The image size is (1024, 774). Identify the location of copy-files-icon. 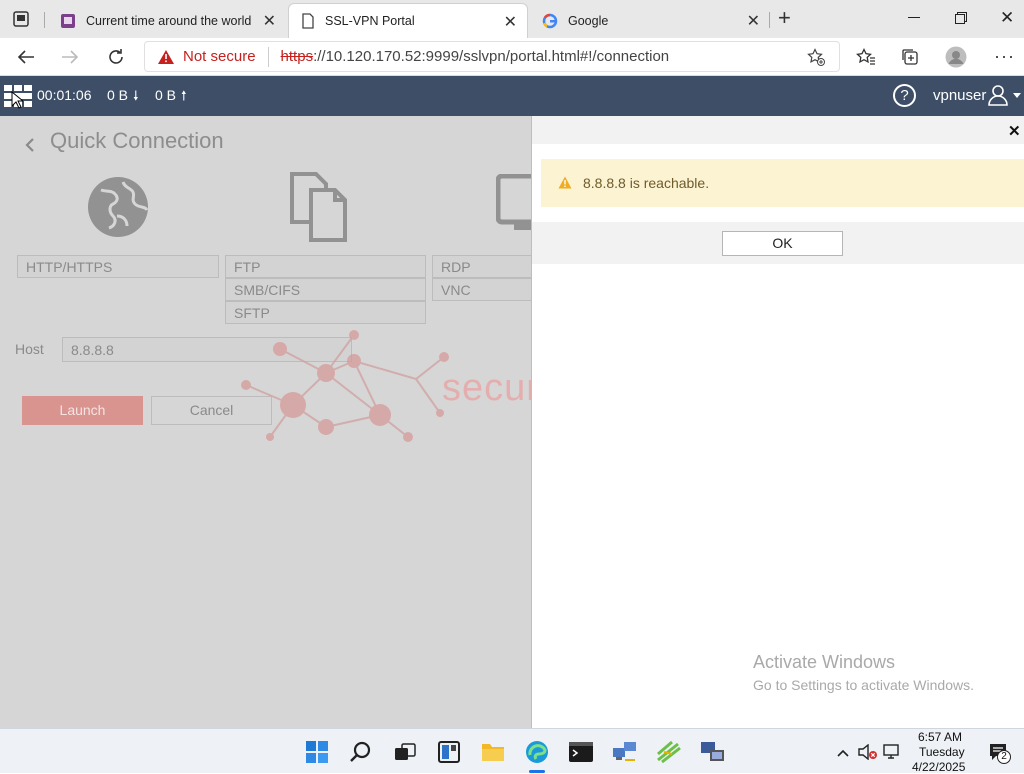
(325, 206).